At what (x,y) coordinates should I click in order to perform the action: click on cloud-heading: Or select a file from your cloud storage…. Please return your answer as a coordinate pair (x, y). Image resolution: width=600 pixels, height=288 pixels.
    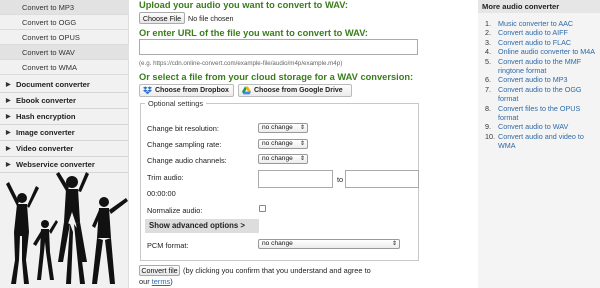
    Looking at the image, I should click on (276, 77).